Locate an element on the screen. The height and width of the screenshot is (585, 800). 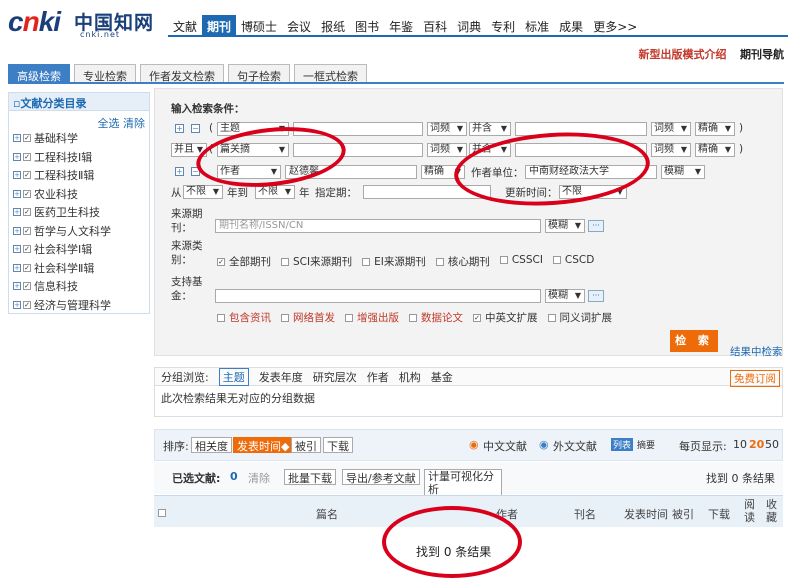
group-tab: 基金 is located at coordinates (442, 377).